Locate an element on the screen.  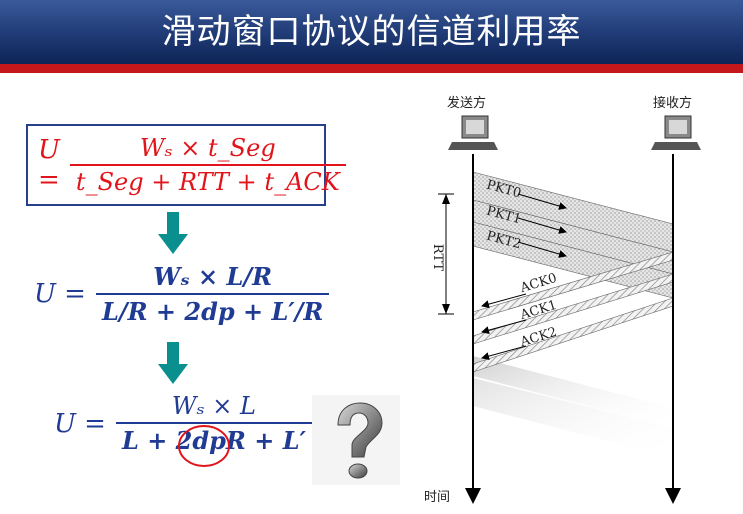
formula-denominator: L/R + 2dp + L′/R is located at coordinates (212, 311).